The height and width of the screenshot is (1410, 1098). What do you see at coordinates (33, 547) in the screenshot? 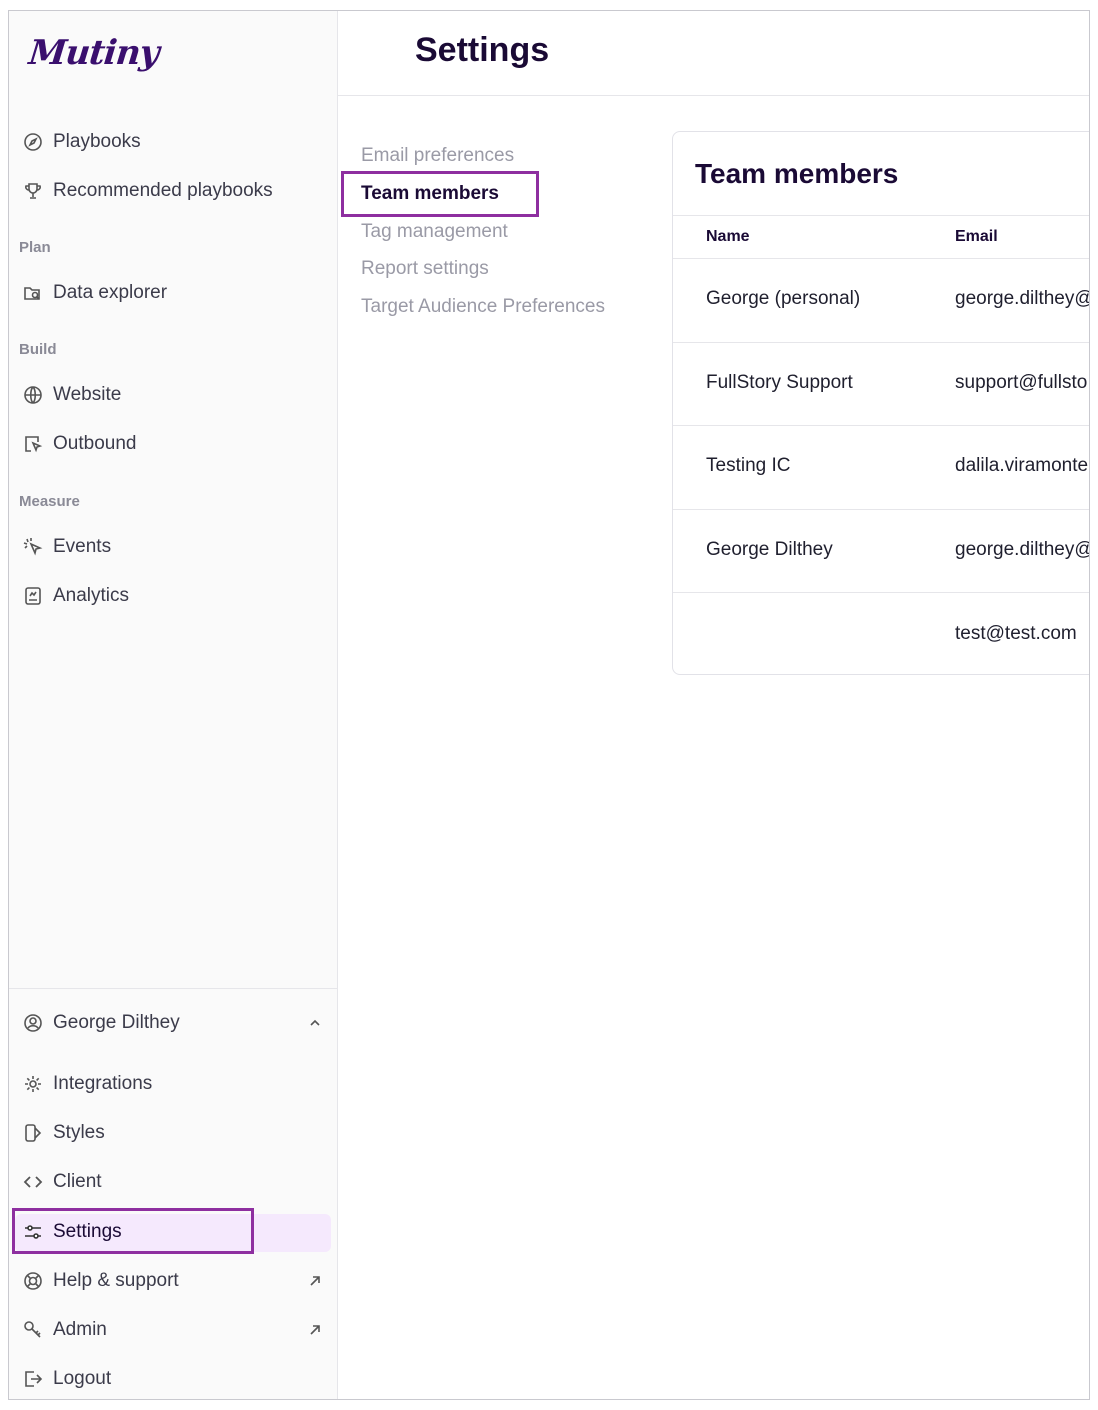
I see `cursor-click-icon` at bounding box center [33, 547].